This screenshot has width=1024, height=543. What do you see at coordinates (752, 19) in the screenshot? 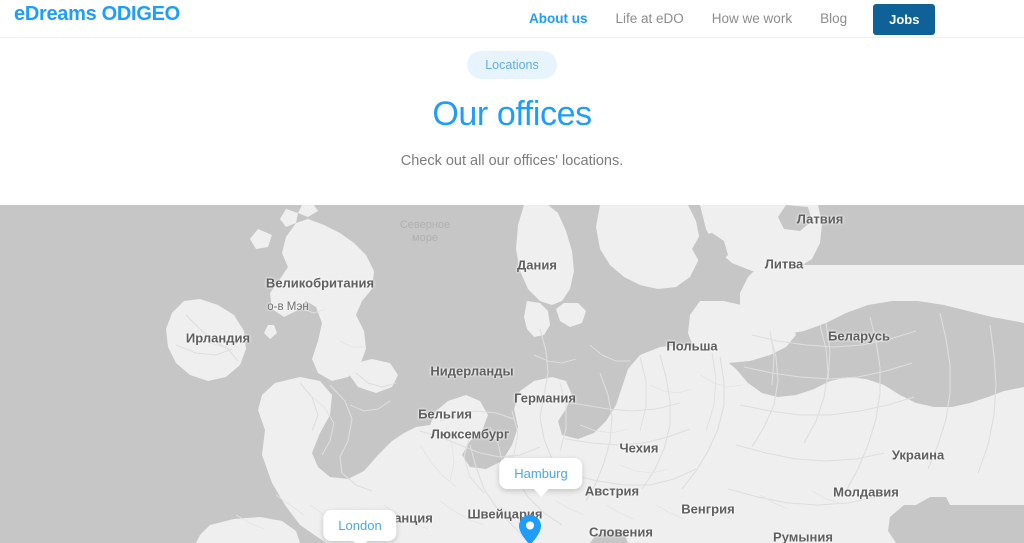
I see `nav-item-how-we-work: How we work` at bounding box center [752, 19].